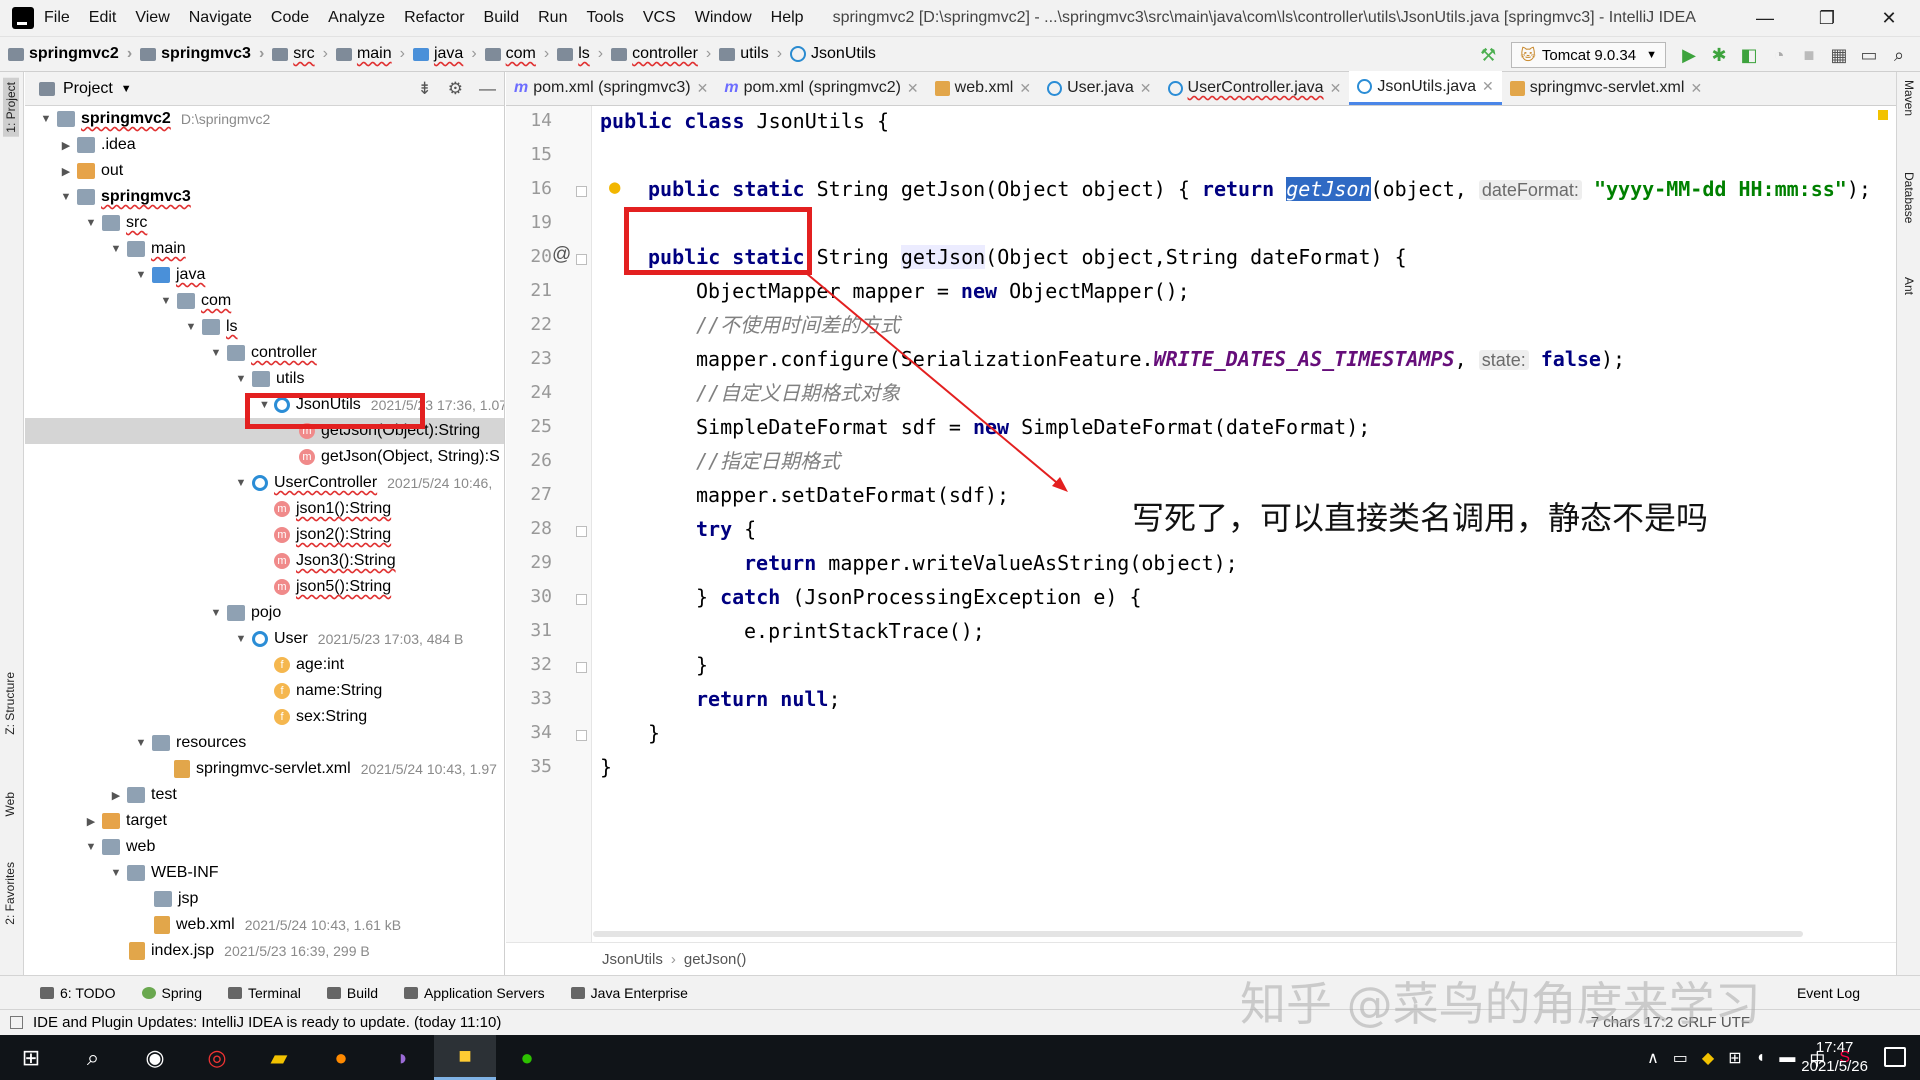  I want to click on list-icon, so click(47, 992).